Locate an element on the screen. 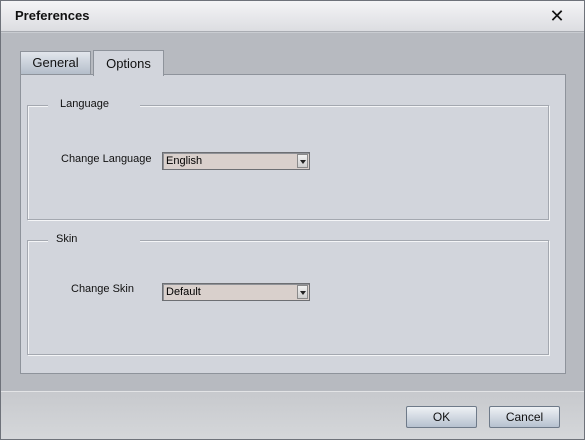 The image size is (585, 440). ok-button: OK is located at coordinates (441, 417).